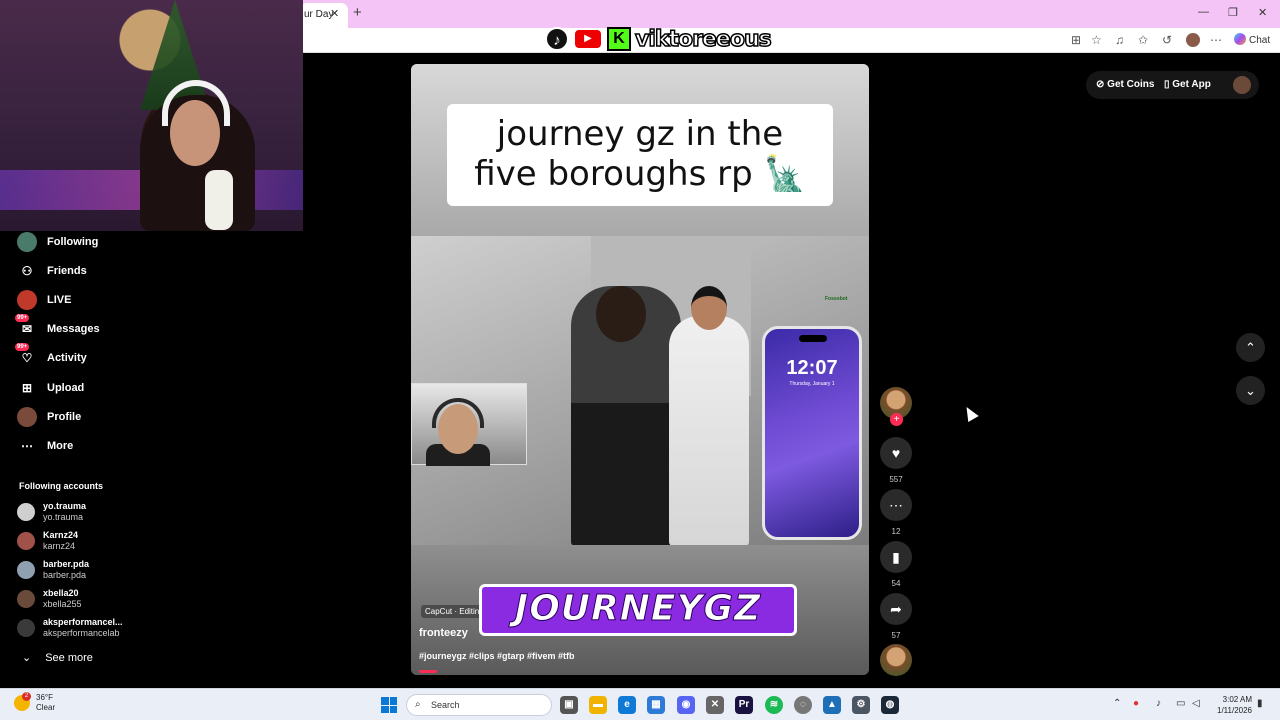 The height and width of the screenshot is (720, 1280). I want to click on browser-tab: ur Day, so click(324, 15).